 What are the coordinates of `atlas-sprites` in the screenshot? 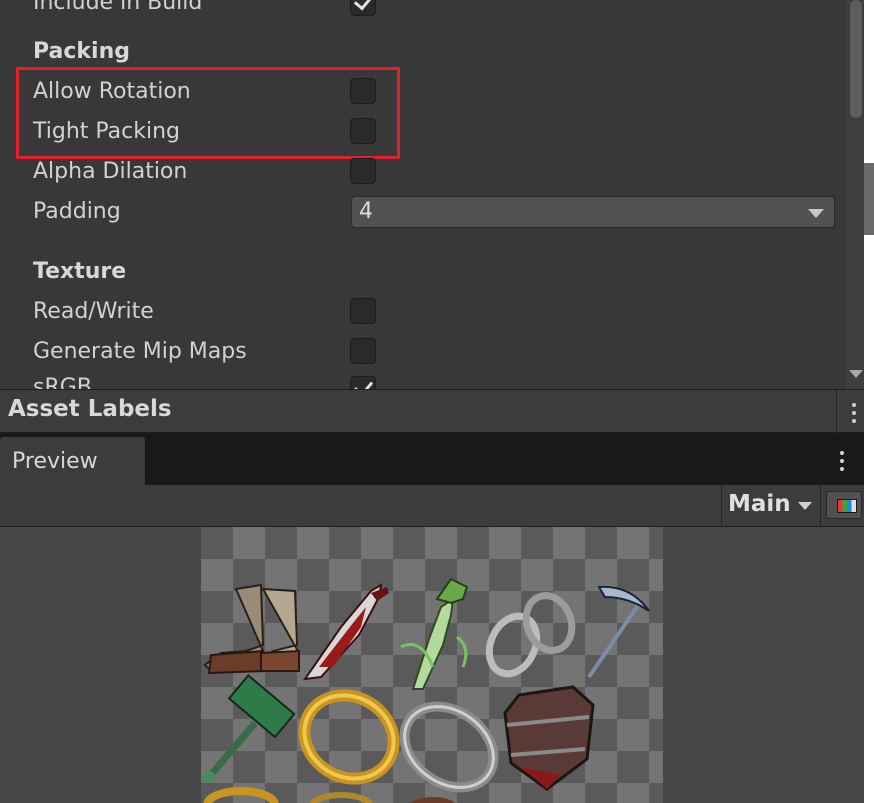 It's located at (426, 690).